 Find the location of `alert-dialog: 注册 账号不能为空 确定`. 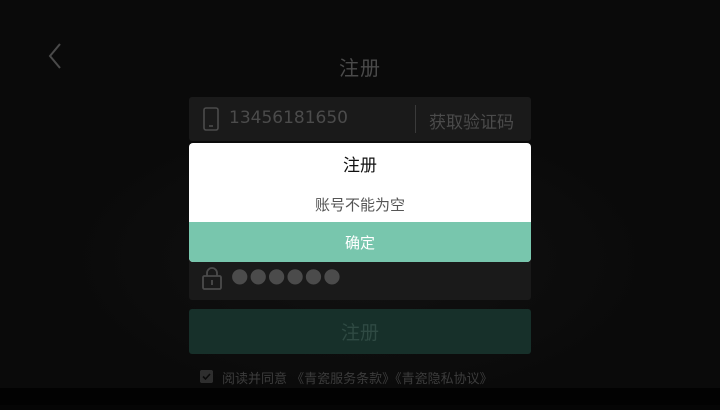

alert-dialog: 注册 账号不能为空 确定 is located at coordinates (360, 202).